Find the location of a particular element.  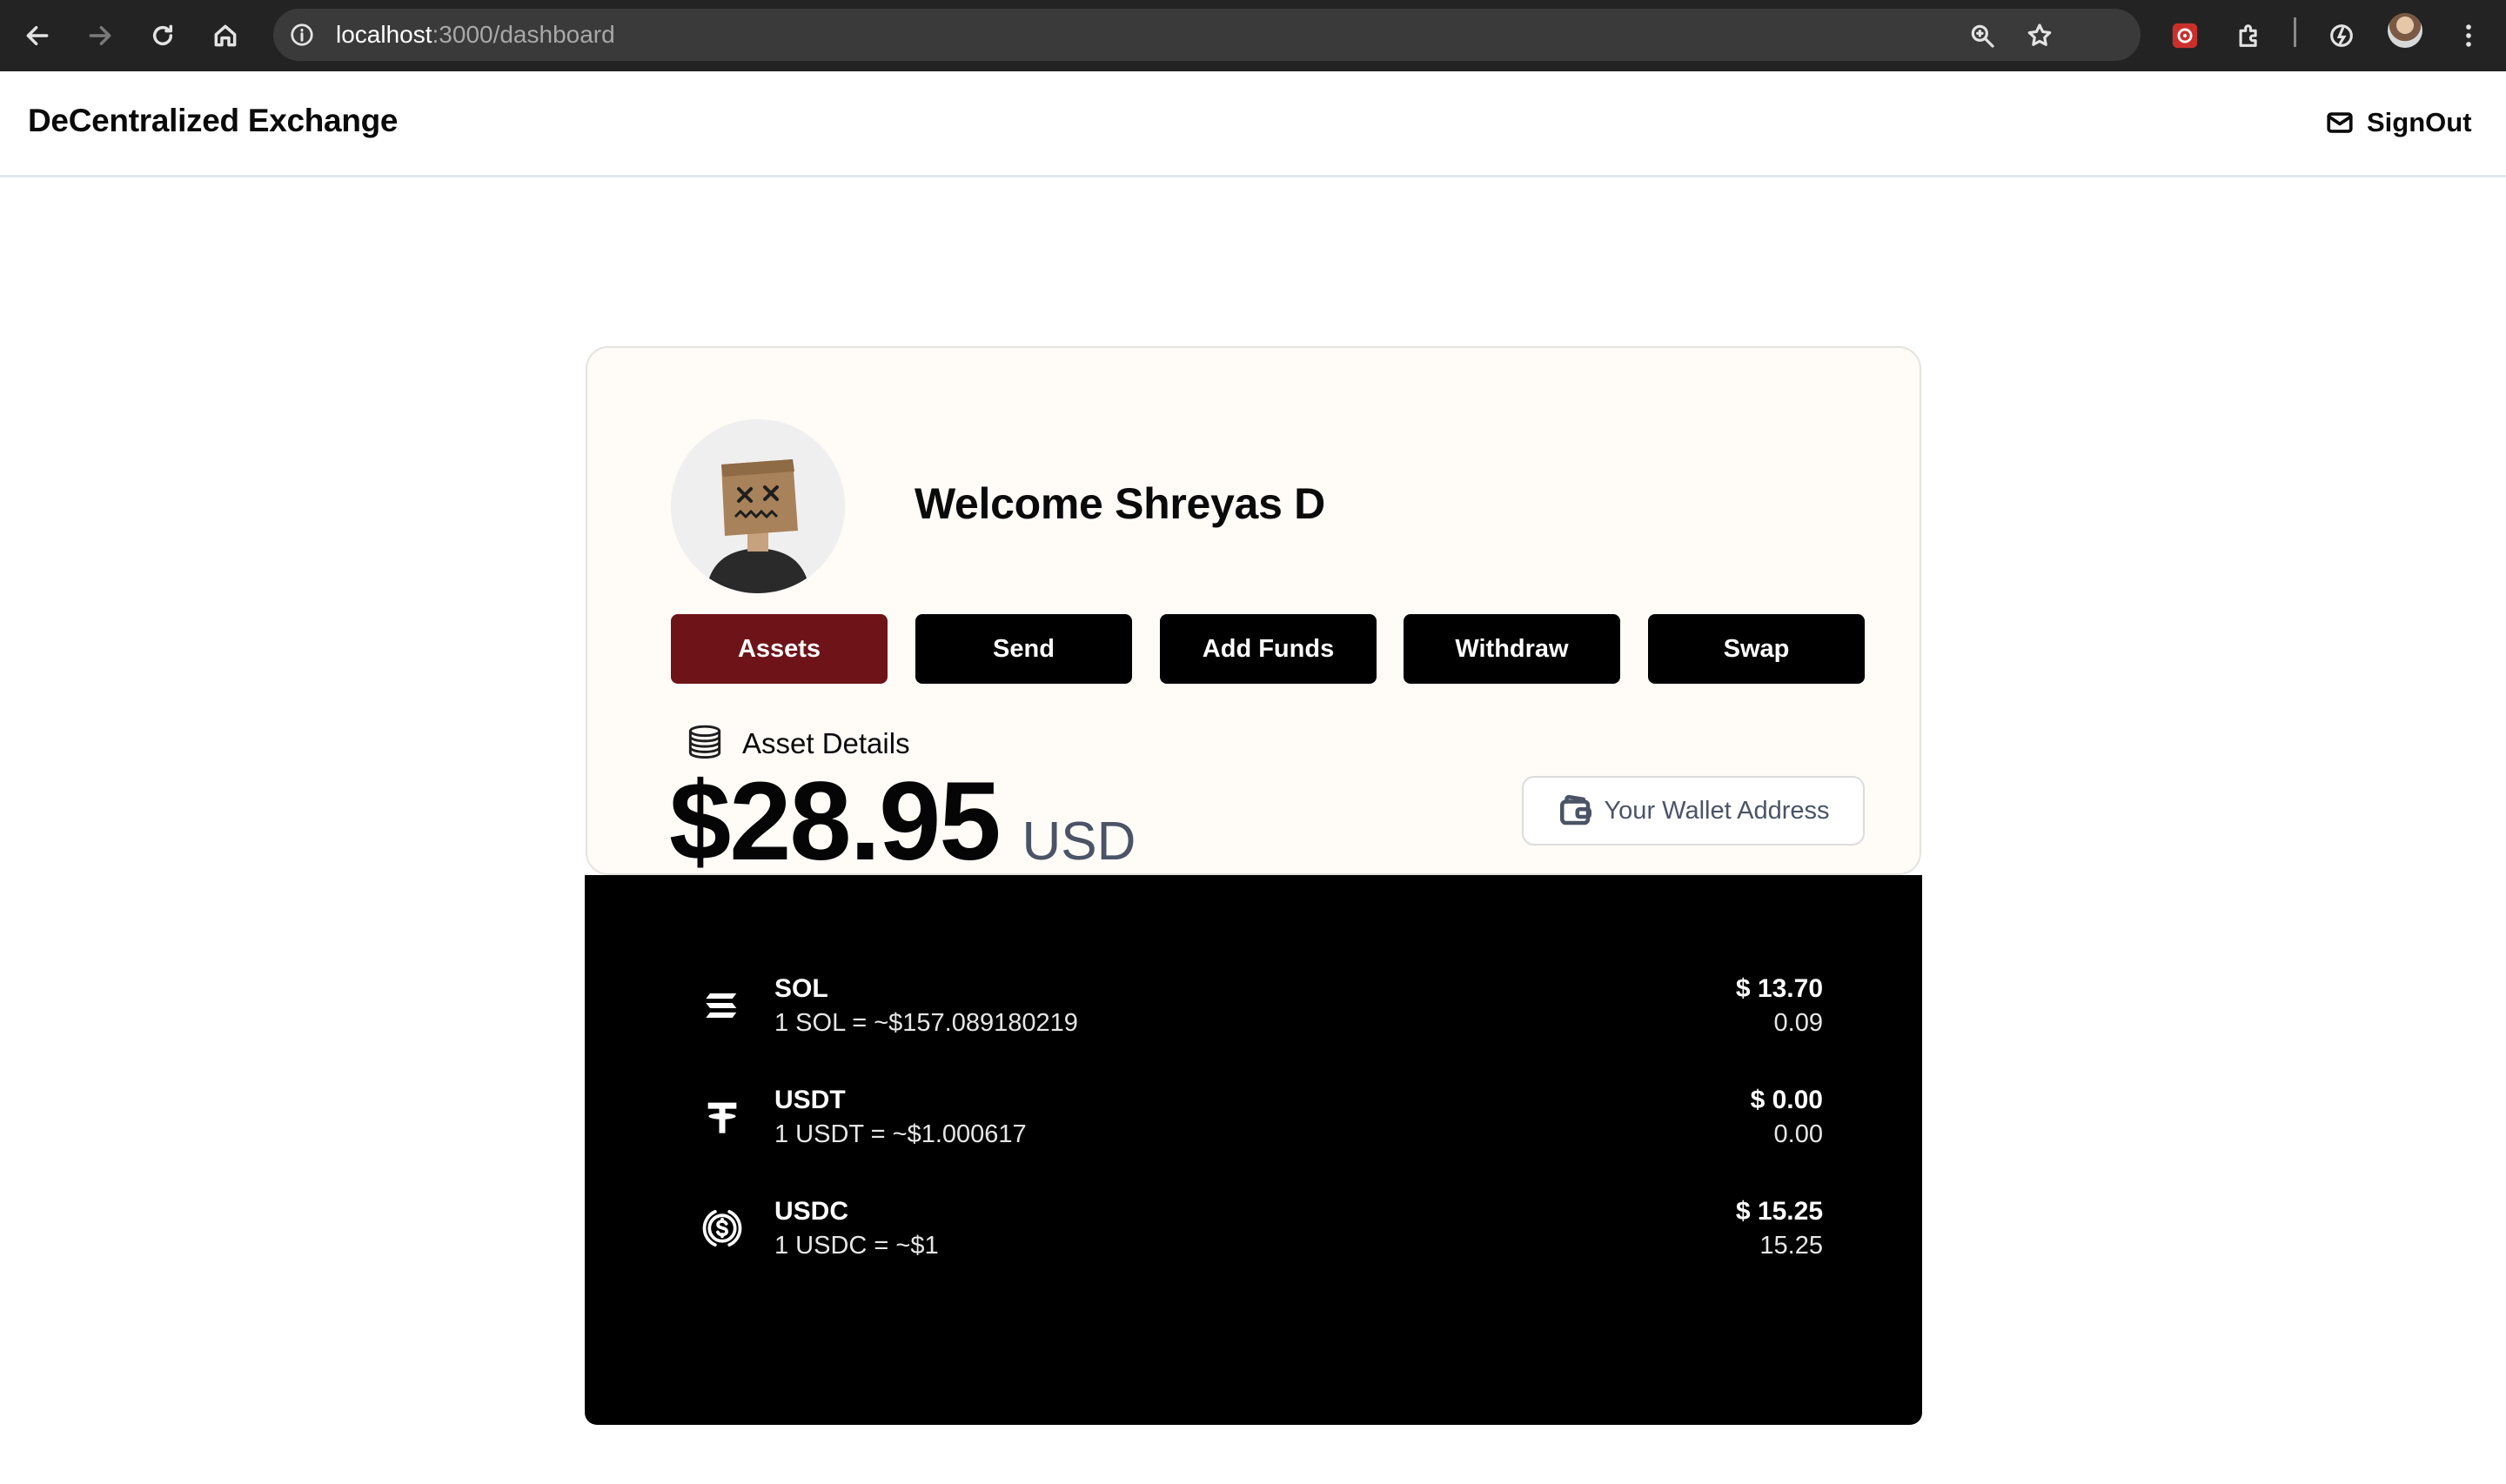

wallet-address-button: Your Wallet Address is located at coordinates (1693, 811).